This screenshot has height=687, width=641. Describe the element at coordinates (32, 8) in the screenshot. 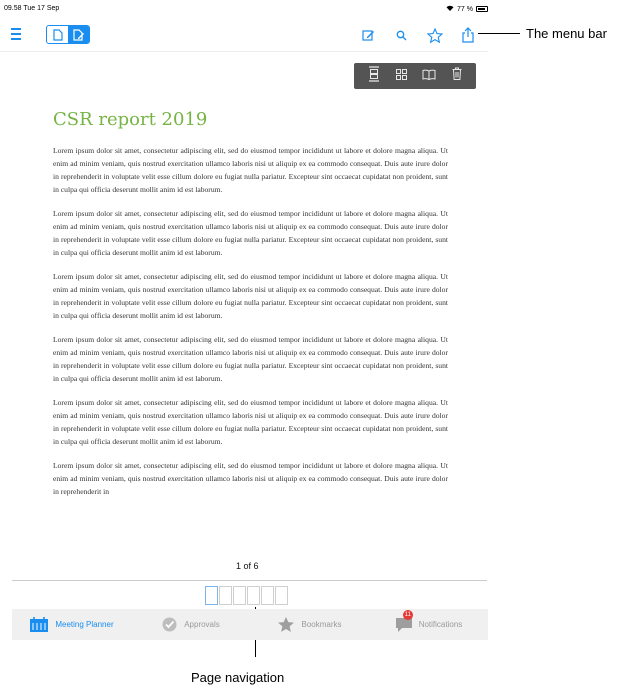

I see `status-time: 09.58 Tue 17 Sep` at that location.